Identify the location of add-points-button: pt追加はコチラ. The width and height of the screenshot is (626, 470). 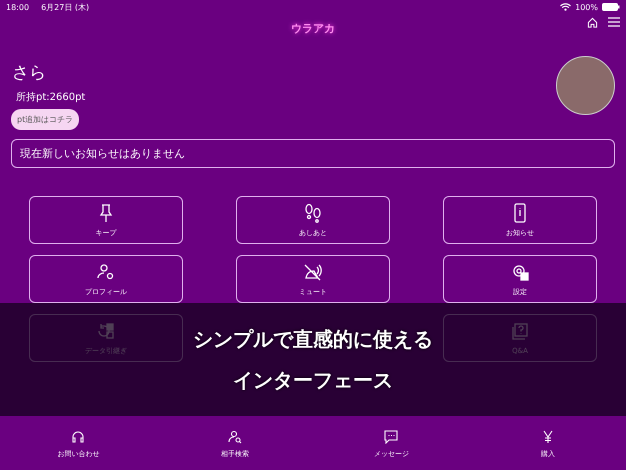
(45, 119).